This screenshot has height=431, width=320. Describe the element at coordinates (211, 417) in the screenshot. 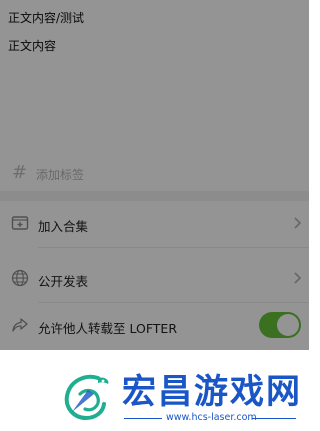

I see `site-url: www.hcs-laser.com` at that location.